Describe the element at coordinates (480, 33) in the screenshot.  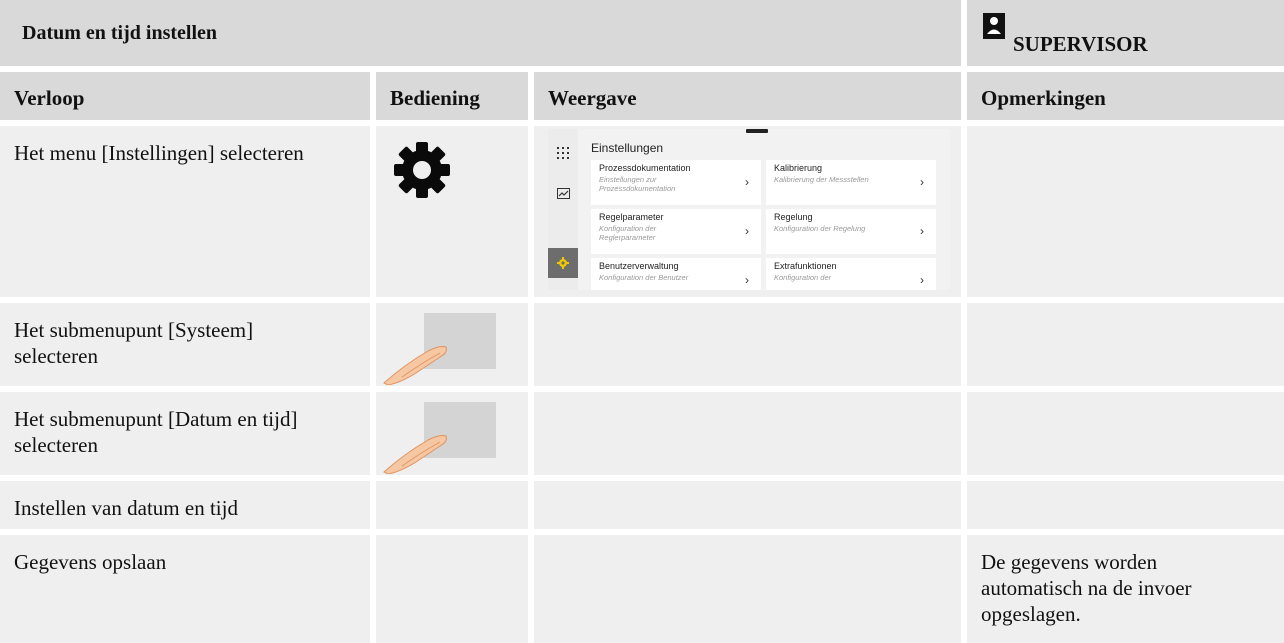
I see `title-cell: Datum en tijd instellen` at that location.